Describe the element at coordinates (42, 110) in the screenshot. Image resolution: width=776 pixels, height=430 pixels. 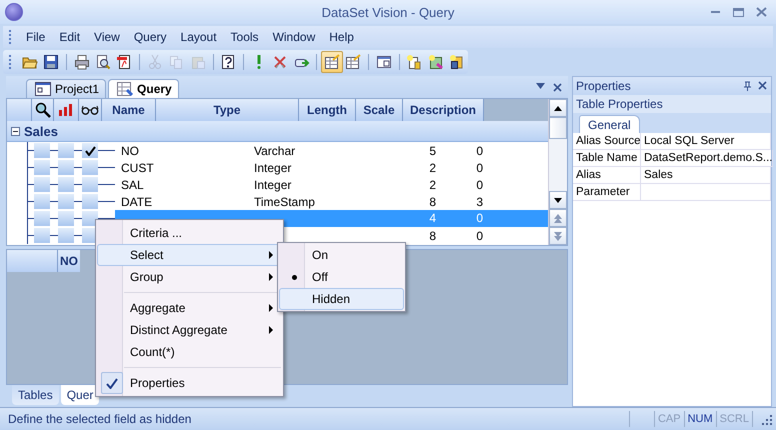
I see `search-icon` at that location.